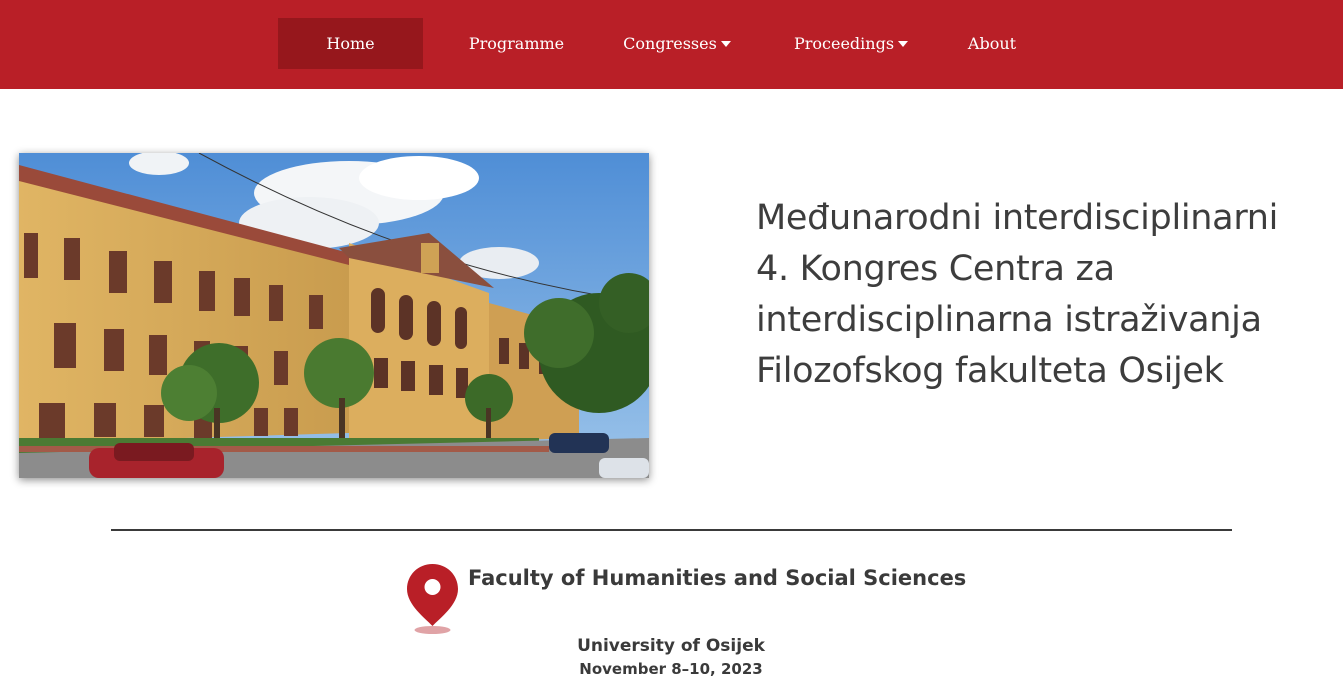  I want to click on nav-home: Home, so click(350, 43).